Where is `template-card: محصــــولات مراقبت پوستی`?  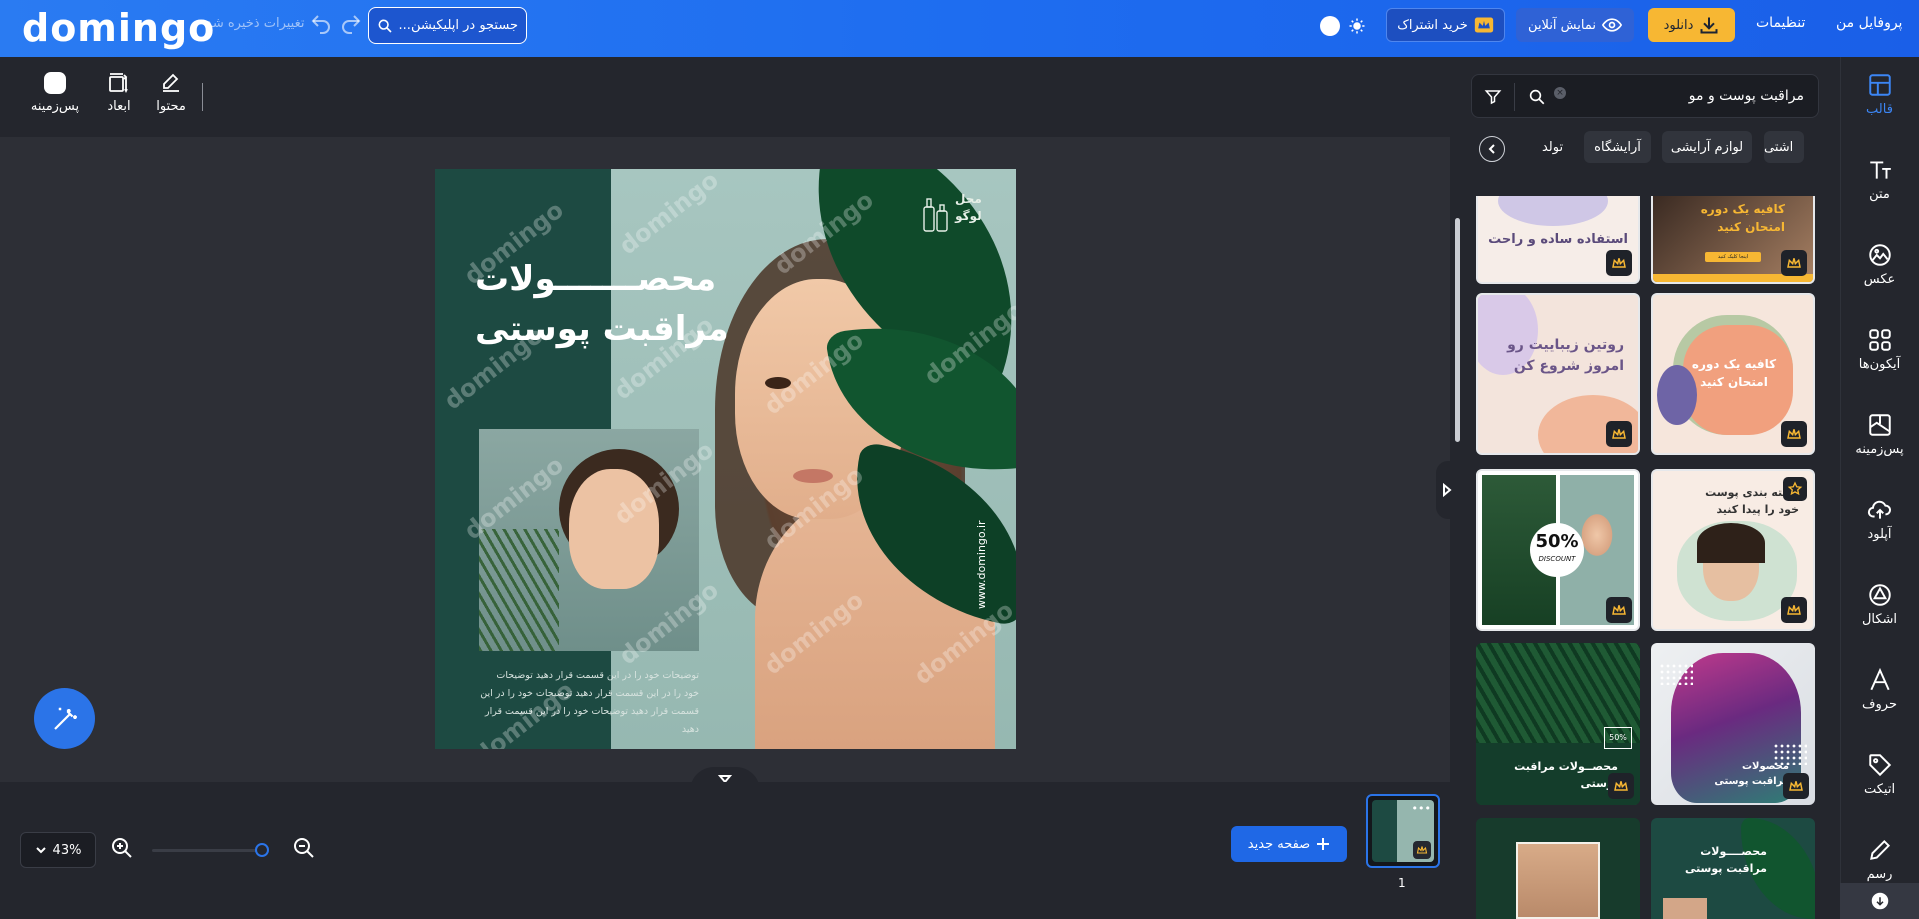 template-card: محصــــولات مراقبت پوستی is located at coordinates (1733, 868).